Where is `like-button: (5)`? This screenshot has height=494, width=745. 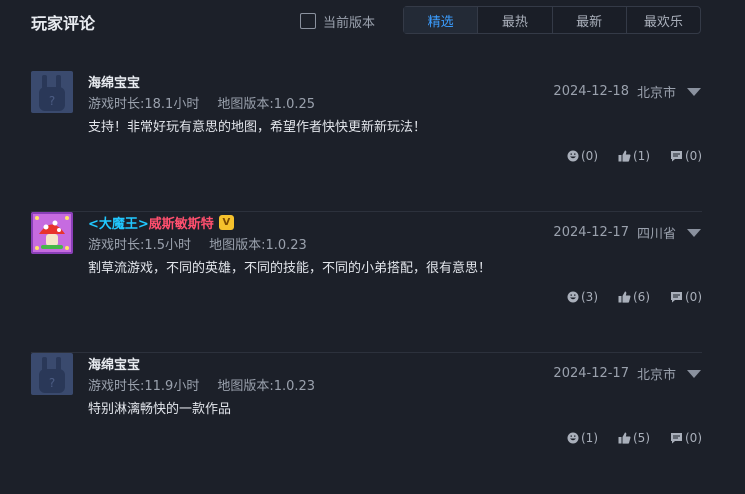
like-button: (5) is located at coordinates (634, 438).